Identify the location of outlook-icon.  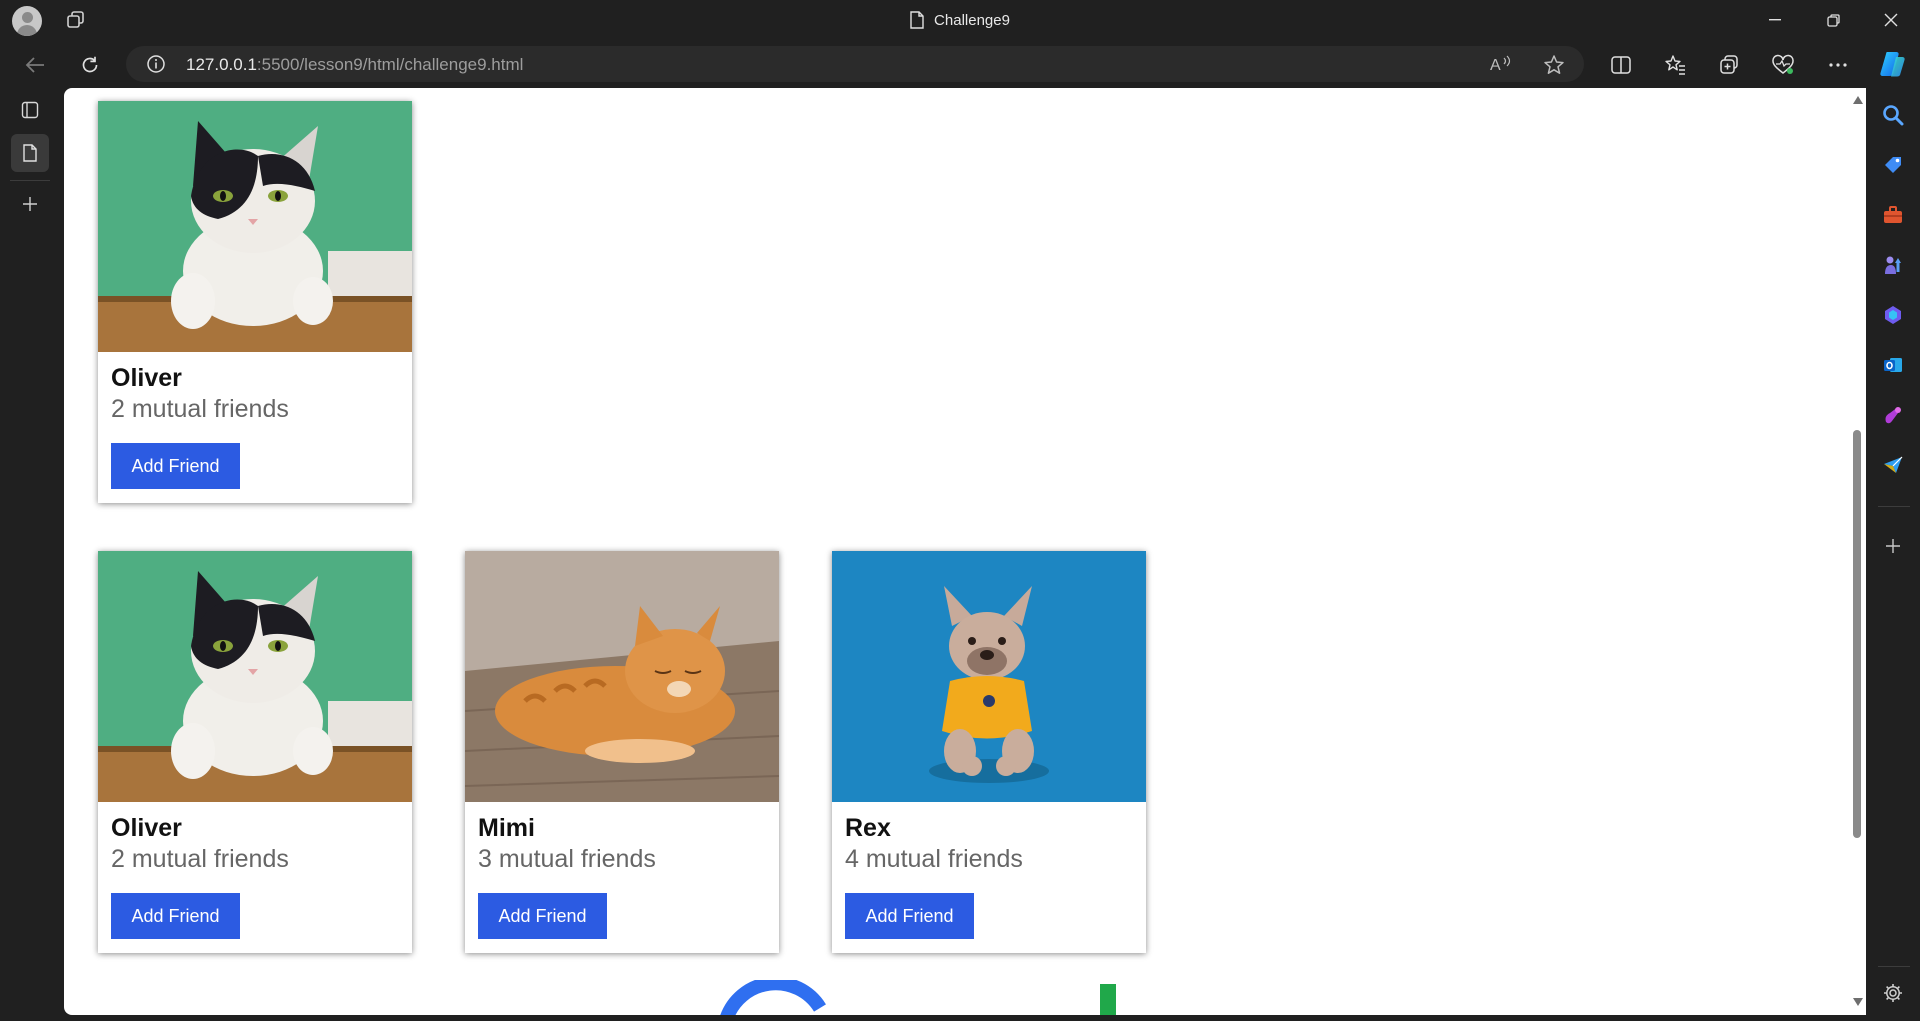
(1893, 365).